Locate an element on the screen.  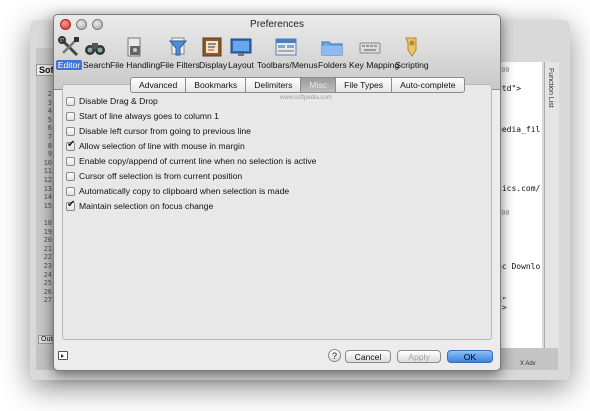
toolbar-label: Search is located at coordinates (97, 65).